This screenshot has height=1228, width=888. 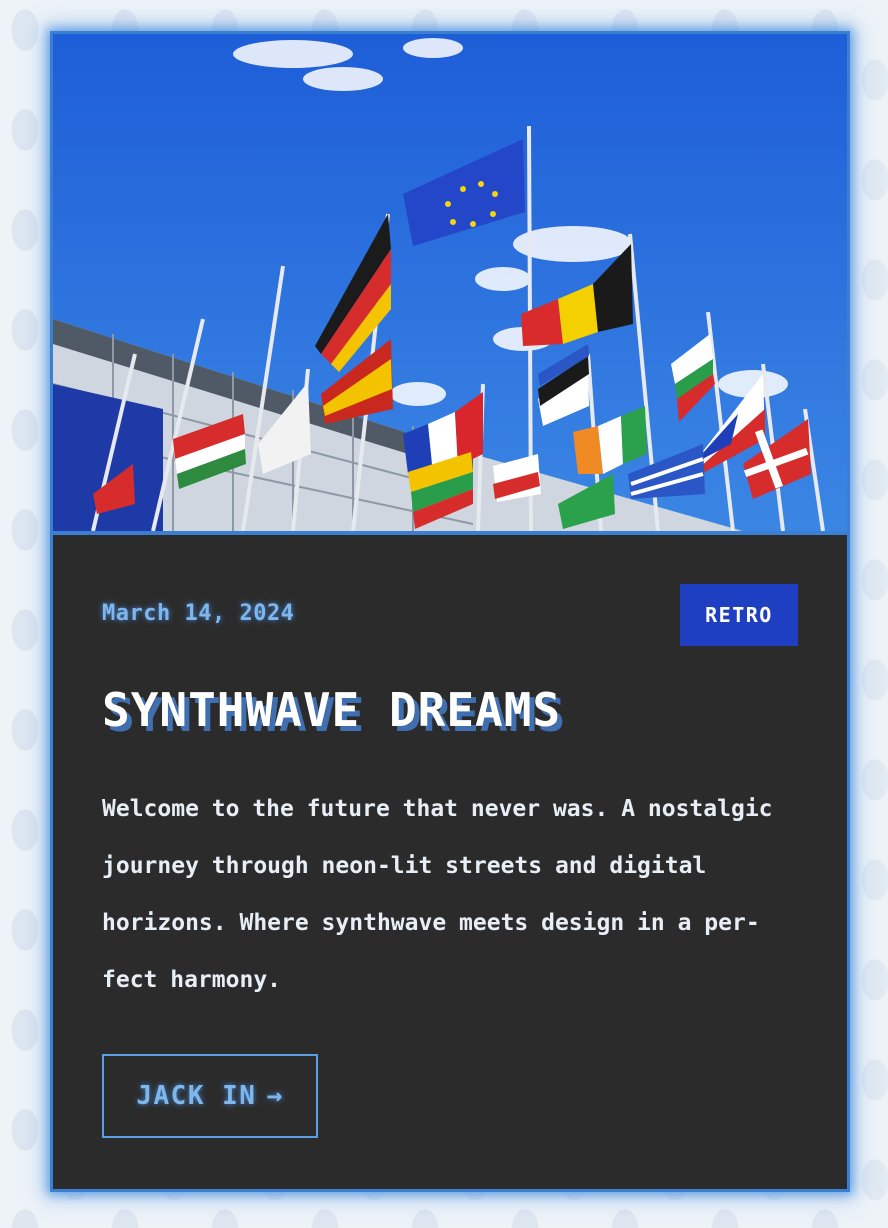 I want to click on tag-badge: RETRO, so click(x=739, y=615).